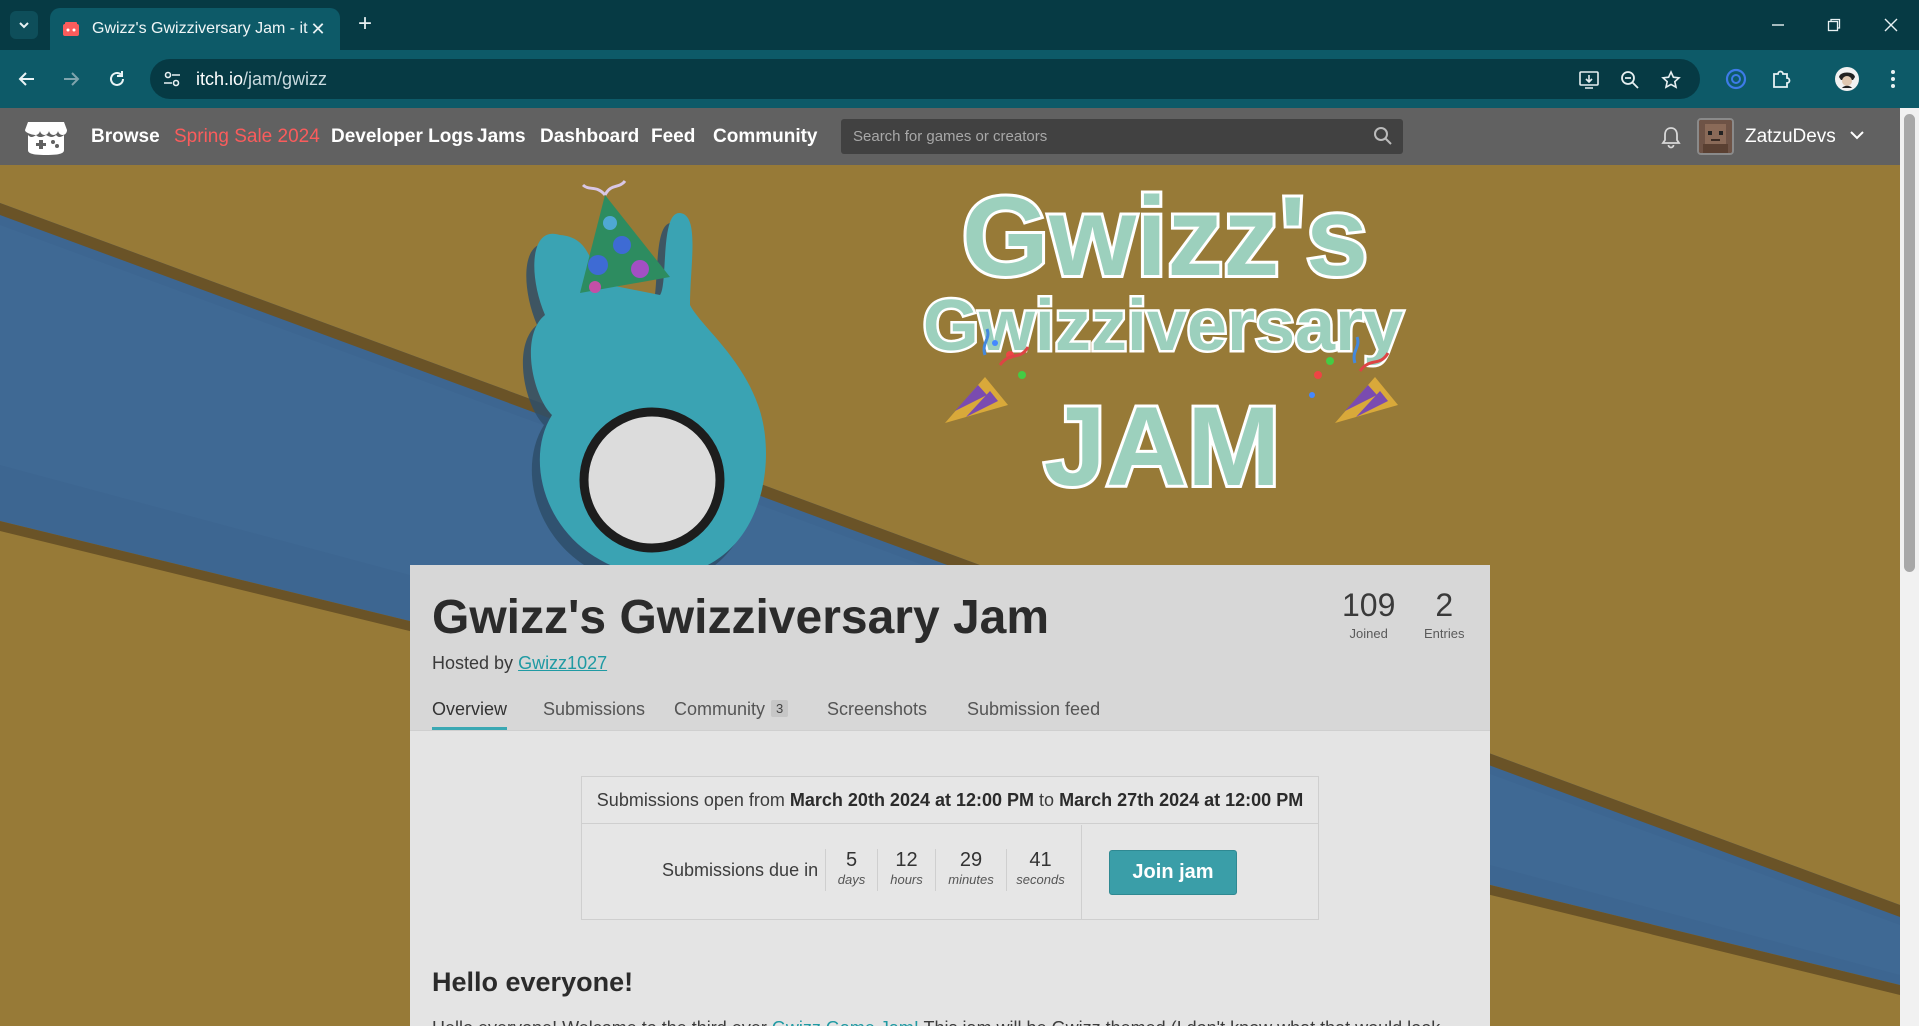  What do you see at coordinates (1781, 79) in the screenshot?
I see `extensions-puzzle-icon` at bounding box center [1781, 79].